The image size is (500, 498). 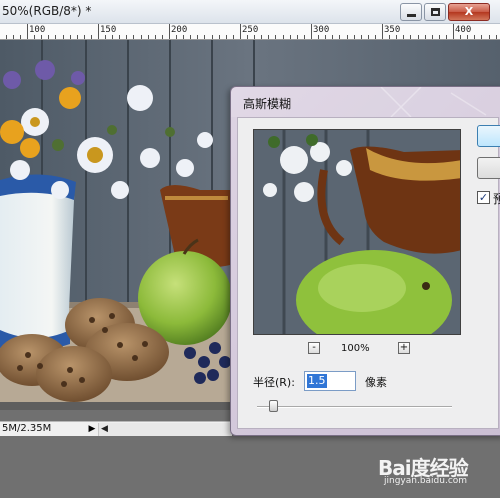 What do you see at coordinates (392, 30) in the screenshot?
I see `ruler-label: 350` at bounding box center [392, 30].